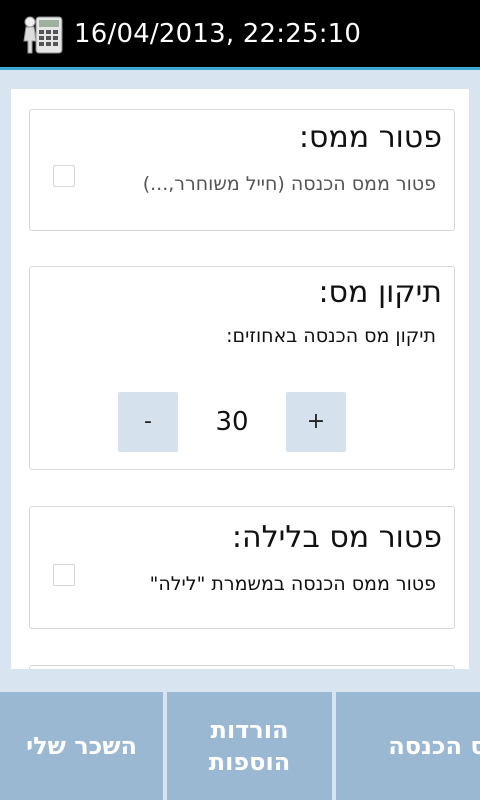 This screenshot has width=480, height=800. I want to click on tax-percent-value: 30, so click(232, 422).